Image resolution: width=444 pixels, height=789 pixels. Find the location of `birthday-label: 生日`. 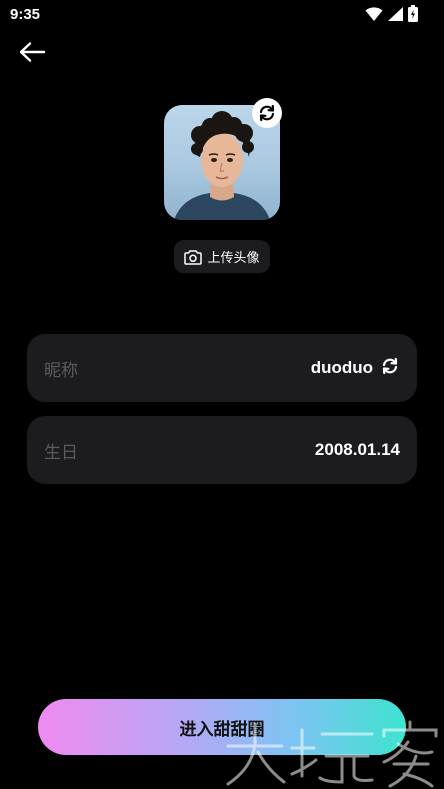

birthday-label: 生日 is located at coordinates (61, 452).